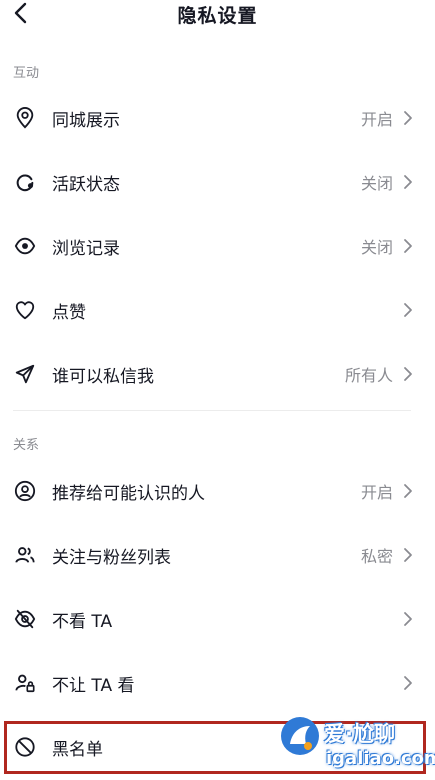 Image resolution: width=435 pixels, height=780 pixels. Describe the element at coordinates (217, 683) in the screenshot. I see `row-dont-let-see: 不让 TA 看` at that location.